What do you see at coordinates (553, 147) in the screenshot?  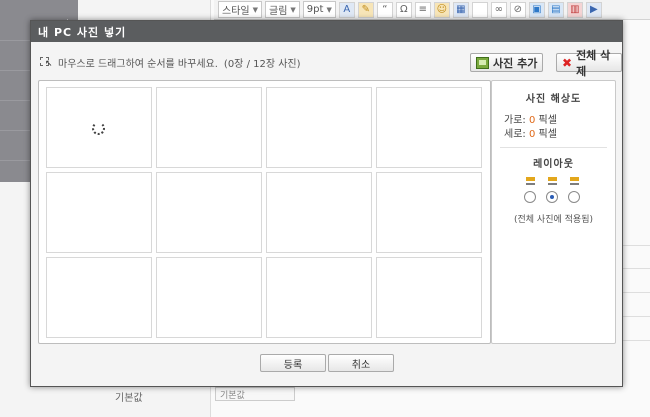 I see `divider` at bounding box center [553, 147].